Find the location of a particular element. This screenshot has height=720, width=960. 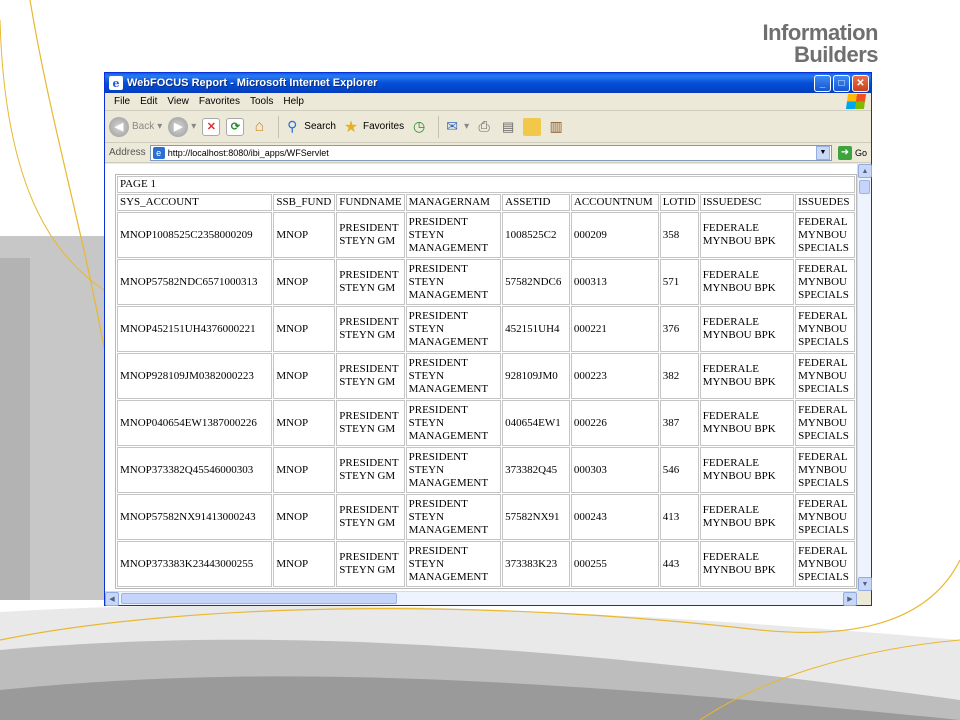

go-button: ➜ Go is located at coordinates (852, 152).